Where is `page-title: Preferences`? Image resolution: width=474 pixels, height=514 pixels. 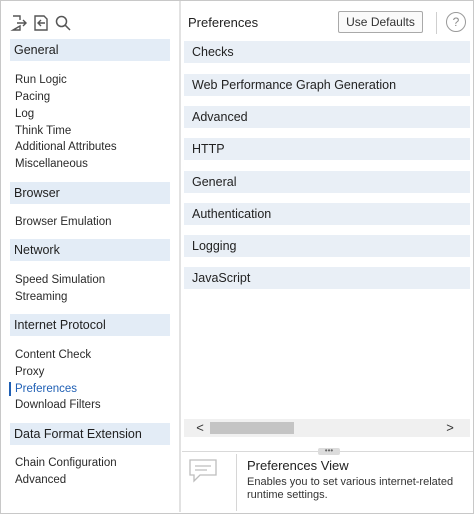 page-title: Preferences is located at coordinates (223, 22).